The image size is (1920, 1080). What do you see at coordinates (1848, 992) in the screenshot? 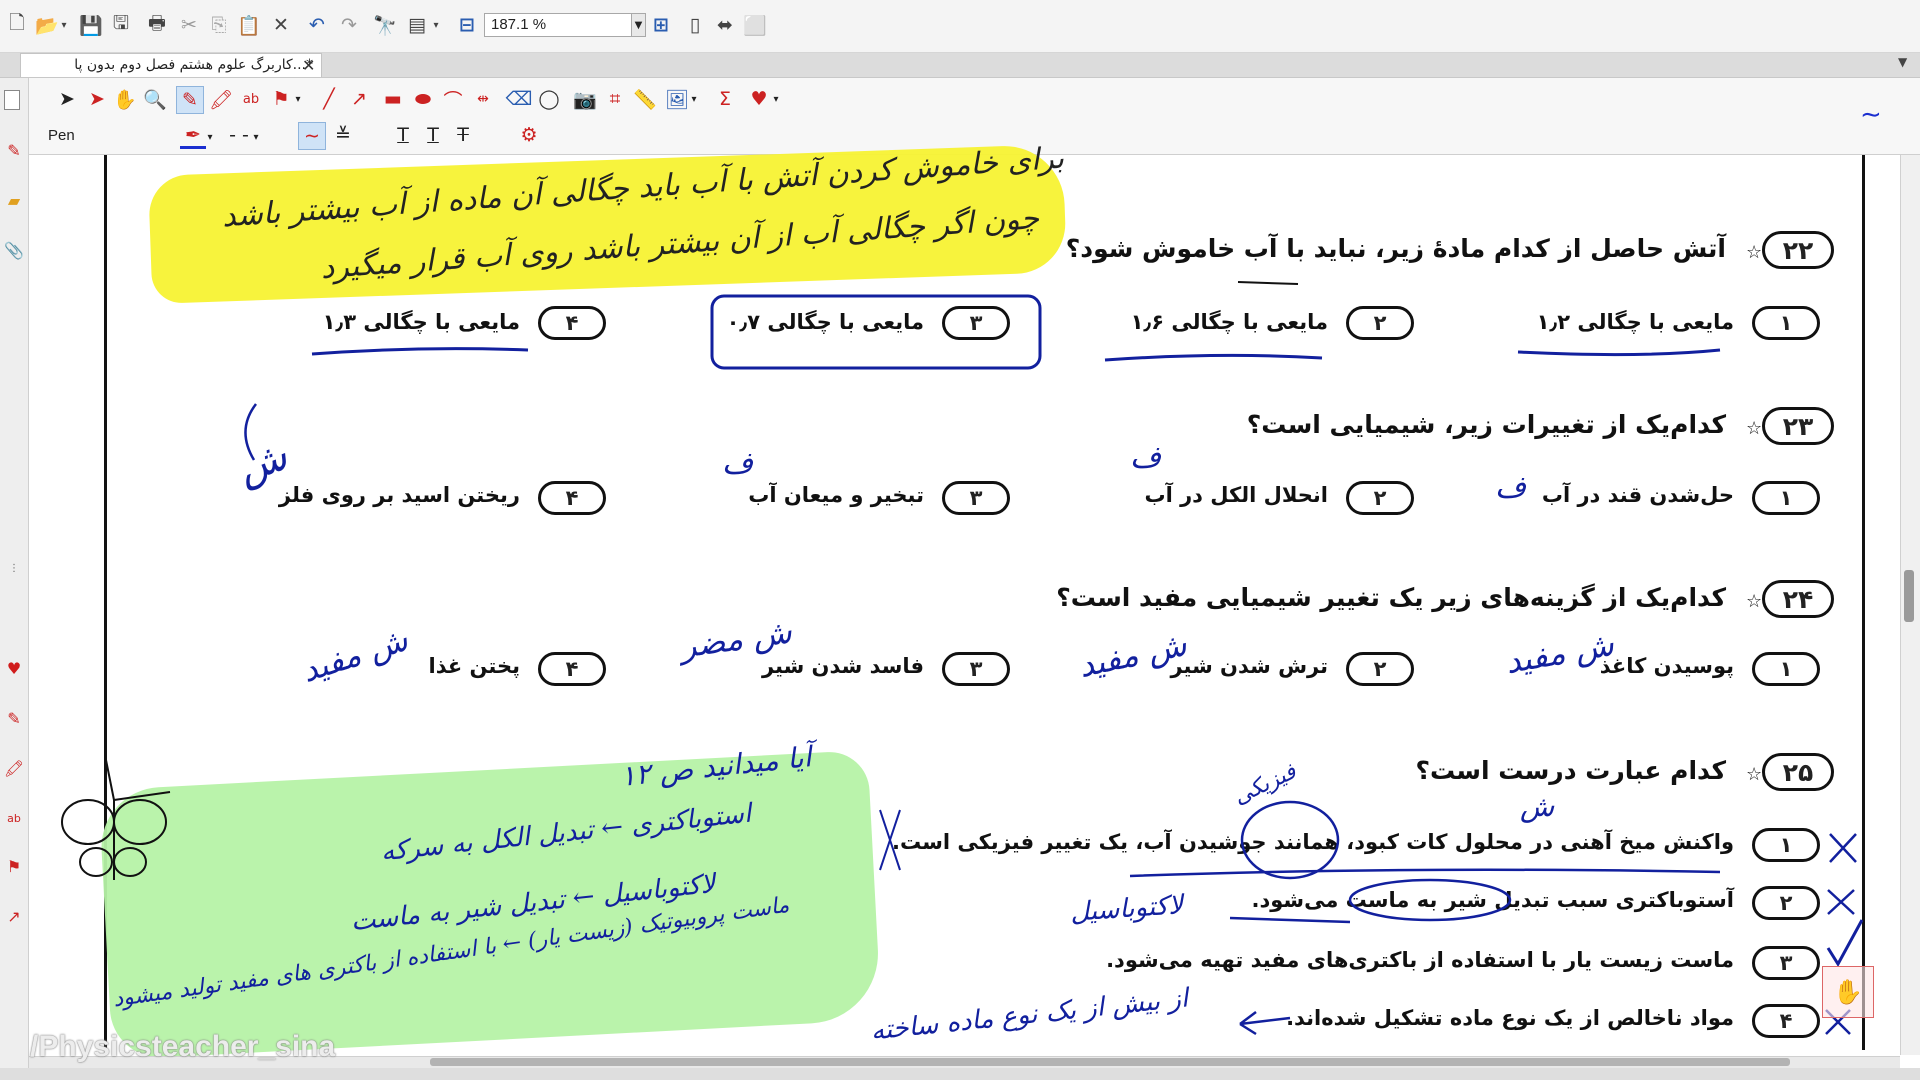
I see `hand-cursor-icon: ✋` at bounding box center [1848, 992].